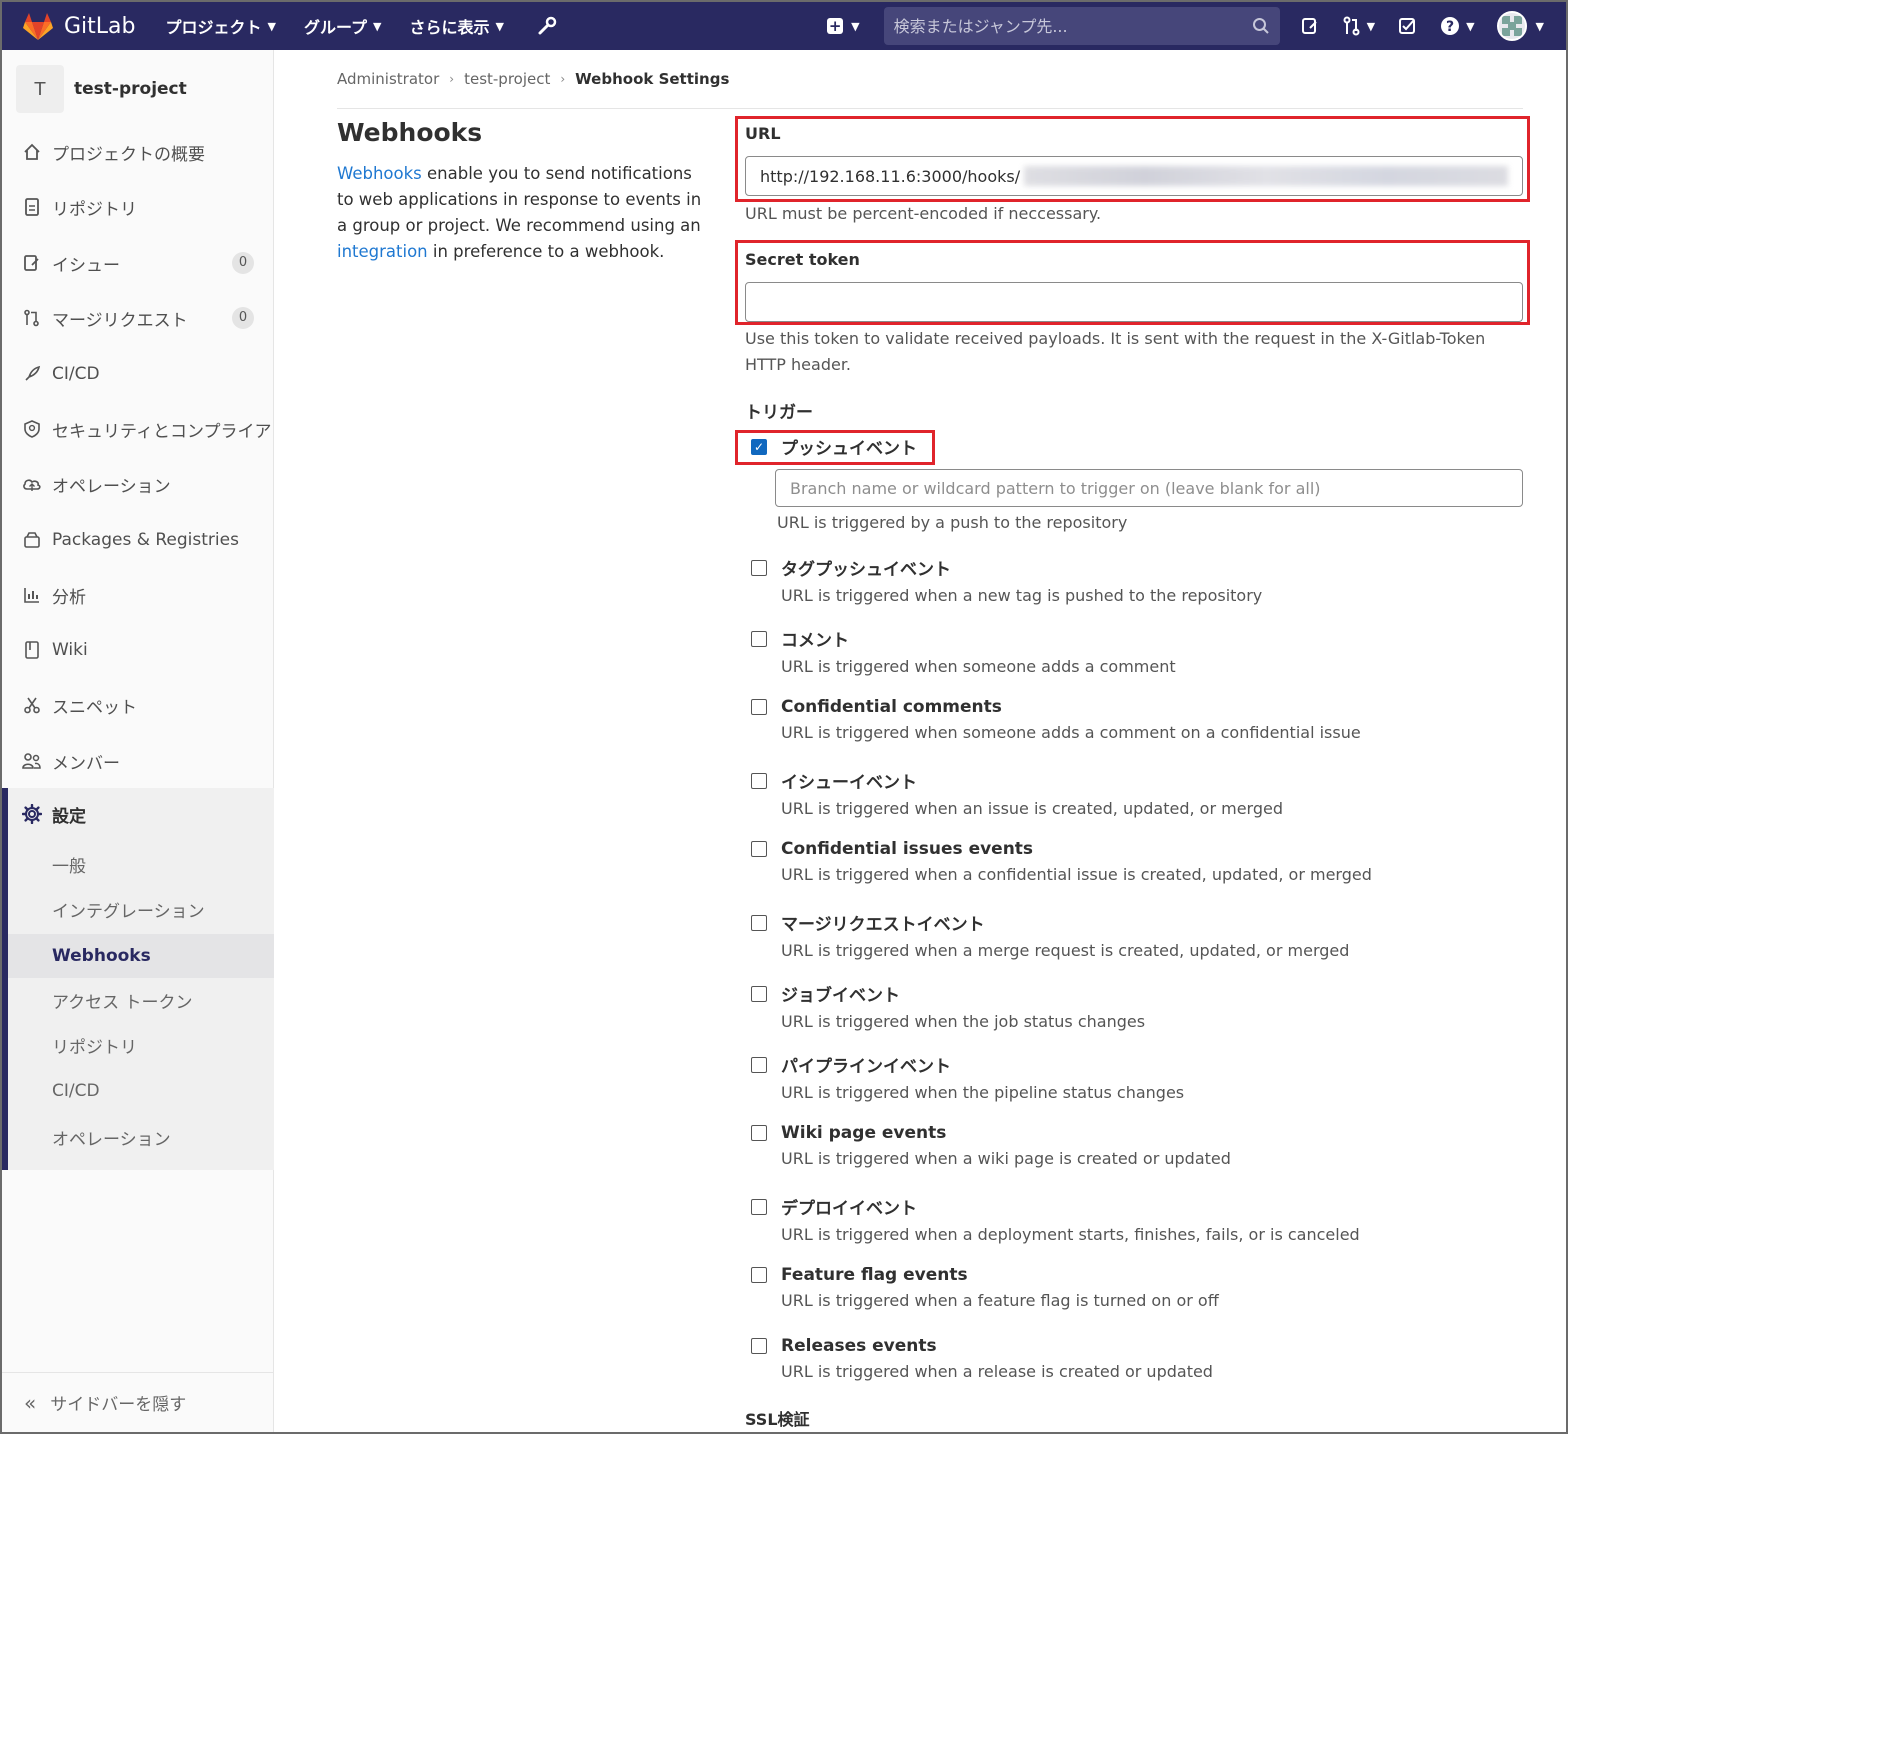 The image size is (1901, 1738). What do you see at coordinates (1132, 282) in the screenshot?
I see `secret-token-highlight-box` at bounding box center [1132, 282].